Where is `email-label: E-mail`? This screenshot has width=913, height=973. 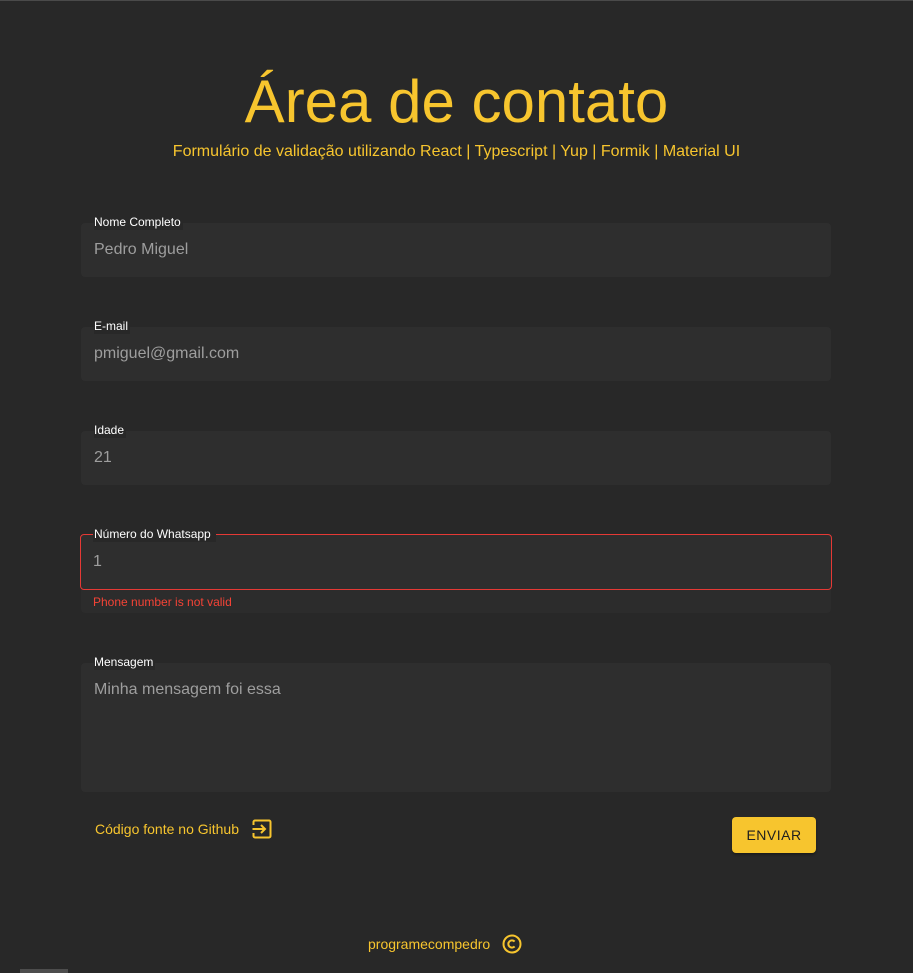
email-label: E-mail is located at coordinates (112, 326).